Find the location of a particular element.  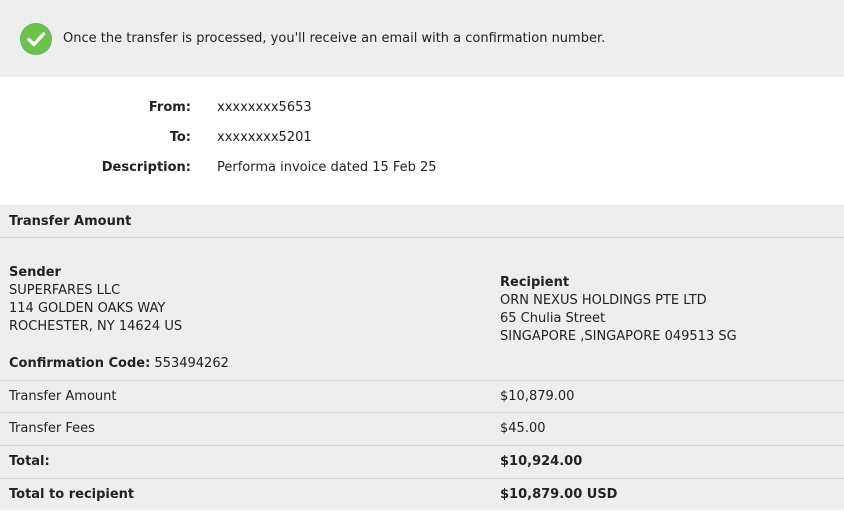

total-to-recipient-label: Total to recipient is located at coordinates (72, 494).